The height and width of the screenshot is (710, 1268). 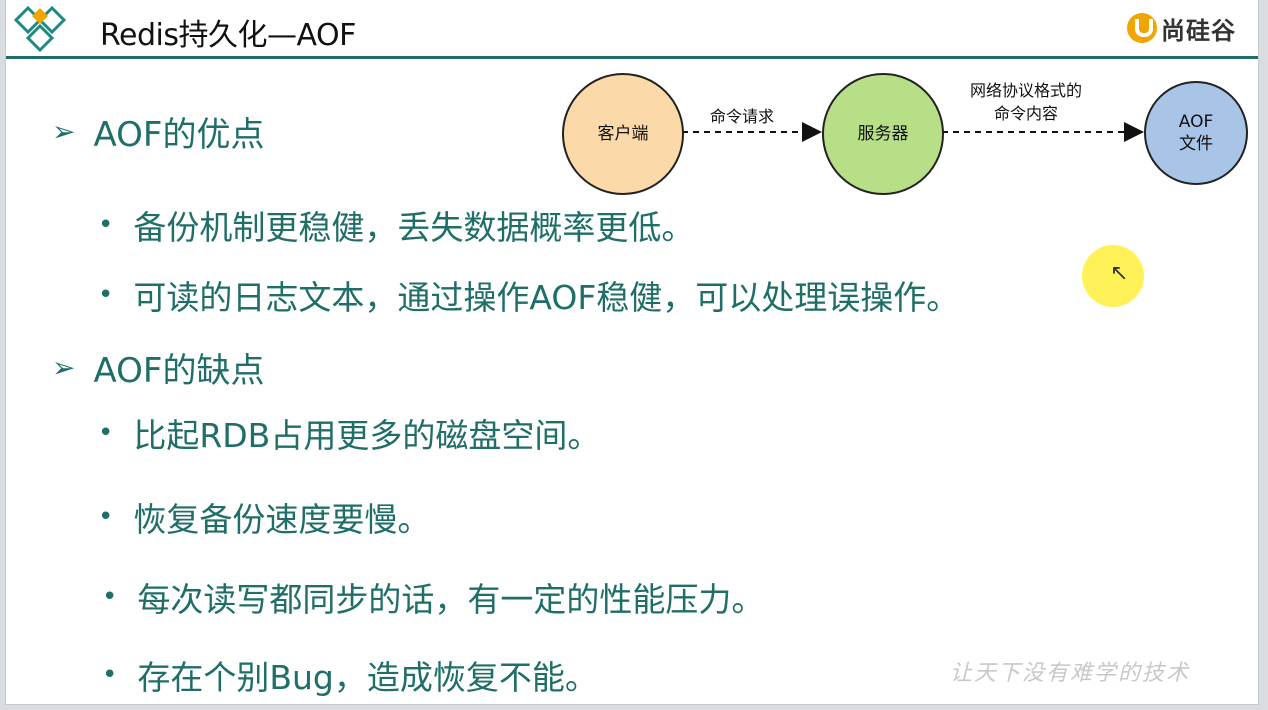 I want to click on list-item: • 存在个别Bug，造成恢复不能。, so click(x=350, y=675).